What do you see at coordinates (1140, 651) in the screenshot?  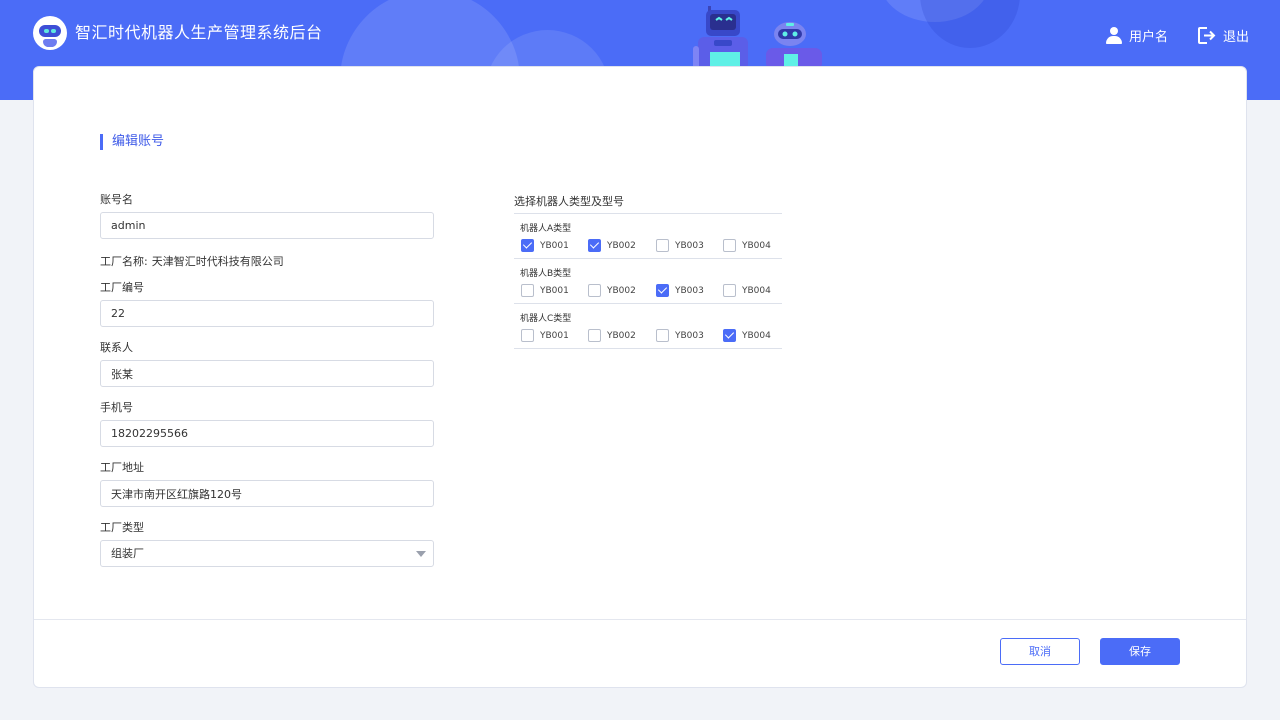 I see `save-button: 保存` at bounding box center [1140, 651].